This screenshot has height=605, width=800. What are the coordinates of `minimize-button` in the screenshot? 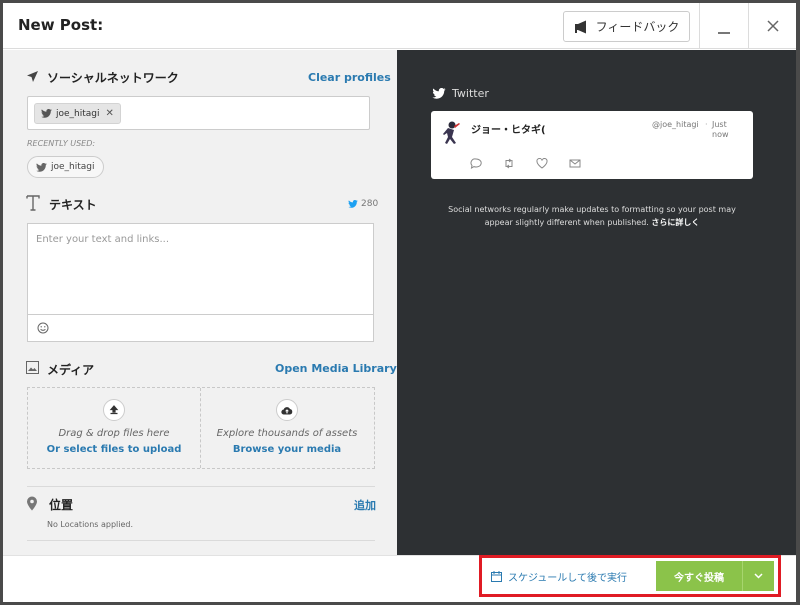 It's located at (724, 26).